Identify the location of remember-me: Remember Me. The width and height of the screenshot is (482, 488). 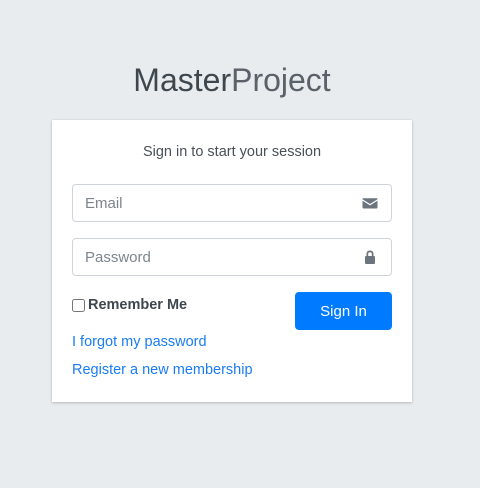
(129, 305).